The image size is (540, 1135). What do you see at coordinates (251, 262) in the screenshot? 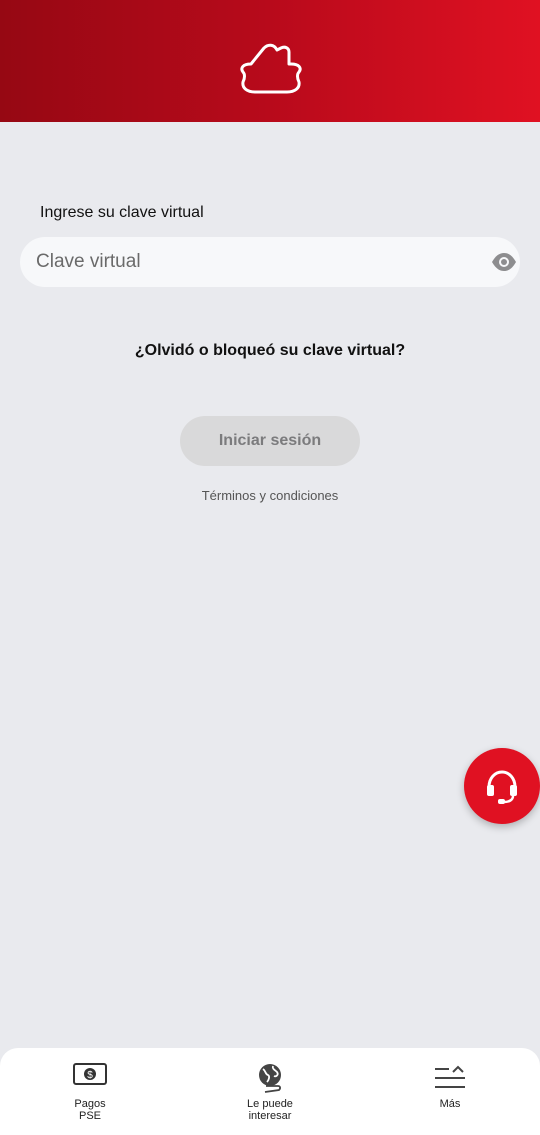
I see `password-input` at bounding box center [251, 262].